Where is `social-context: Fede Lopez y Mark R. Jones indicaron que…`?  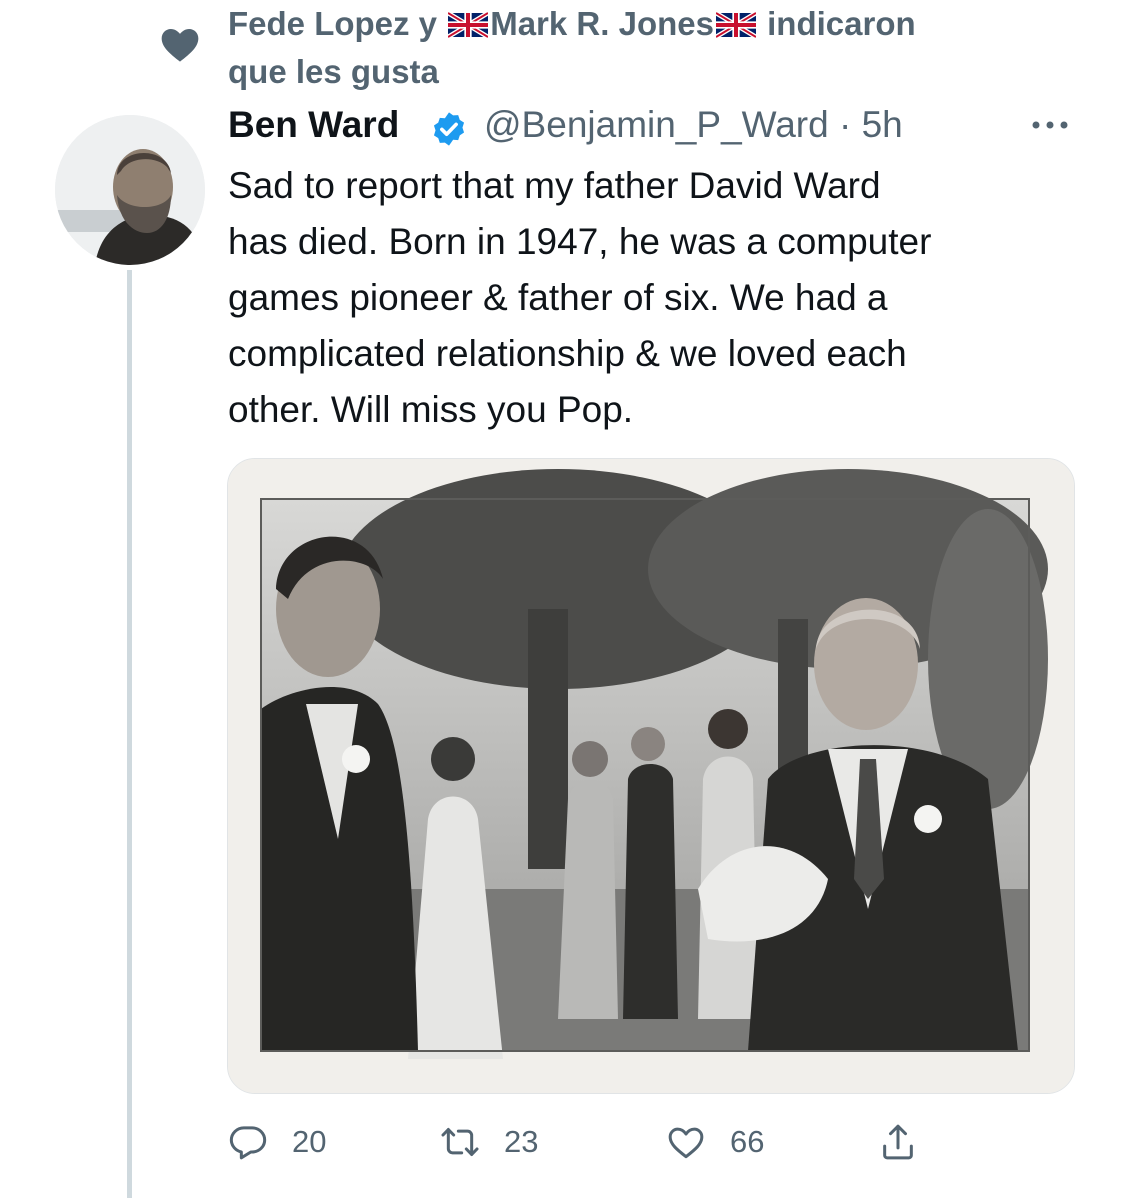 social-context: Fede Lopez y Mark R. Jones indicaron que… is located at coordinates (564, 50).